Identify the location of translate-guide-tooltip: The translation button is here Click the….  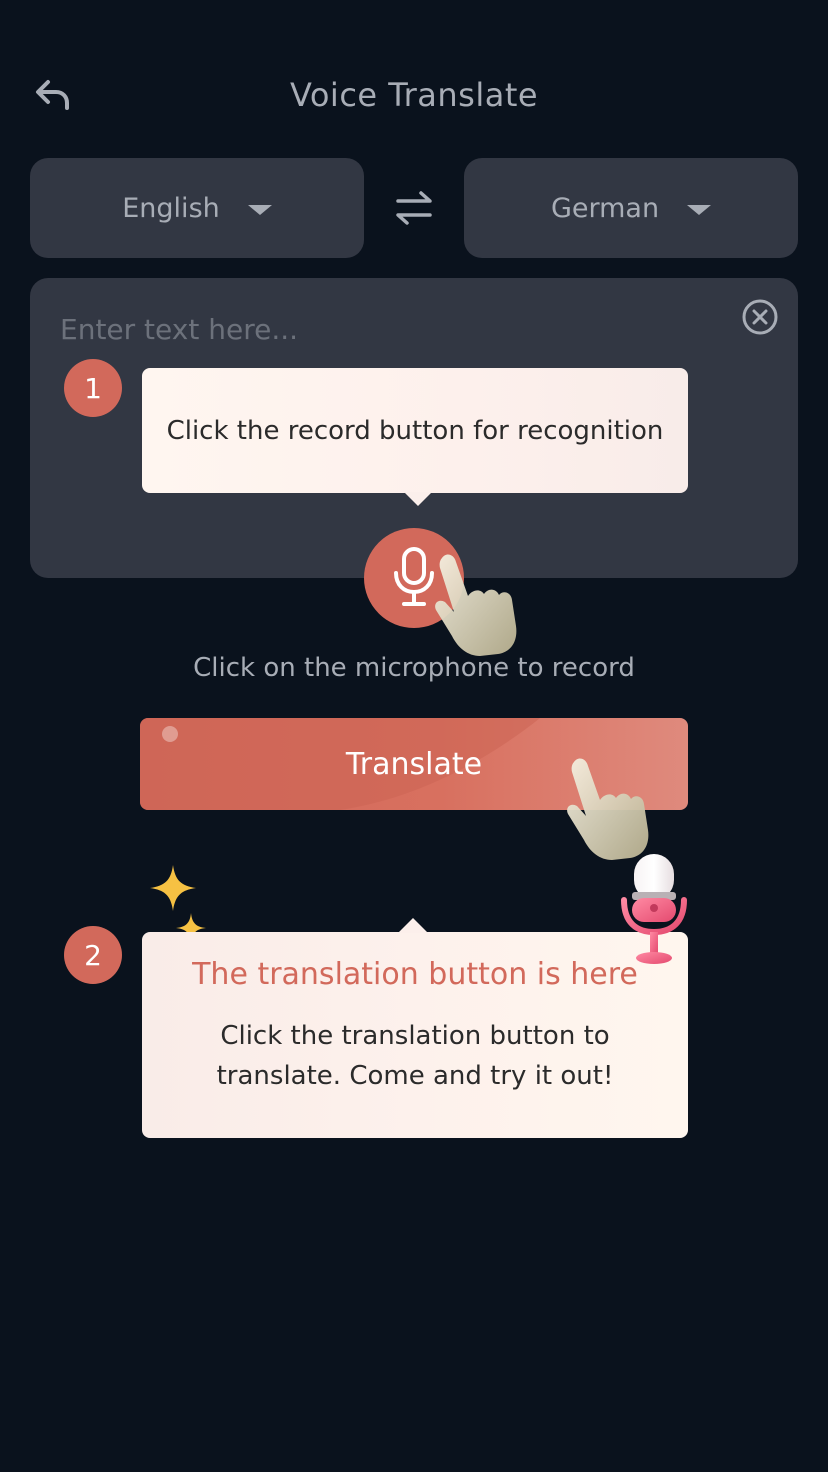
(415, 1028).